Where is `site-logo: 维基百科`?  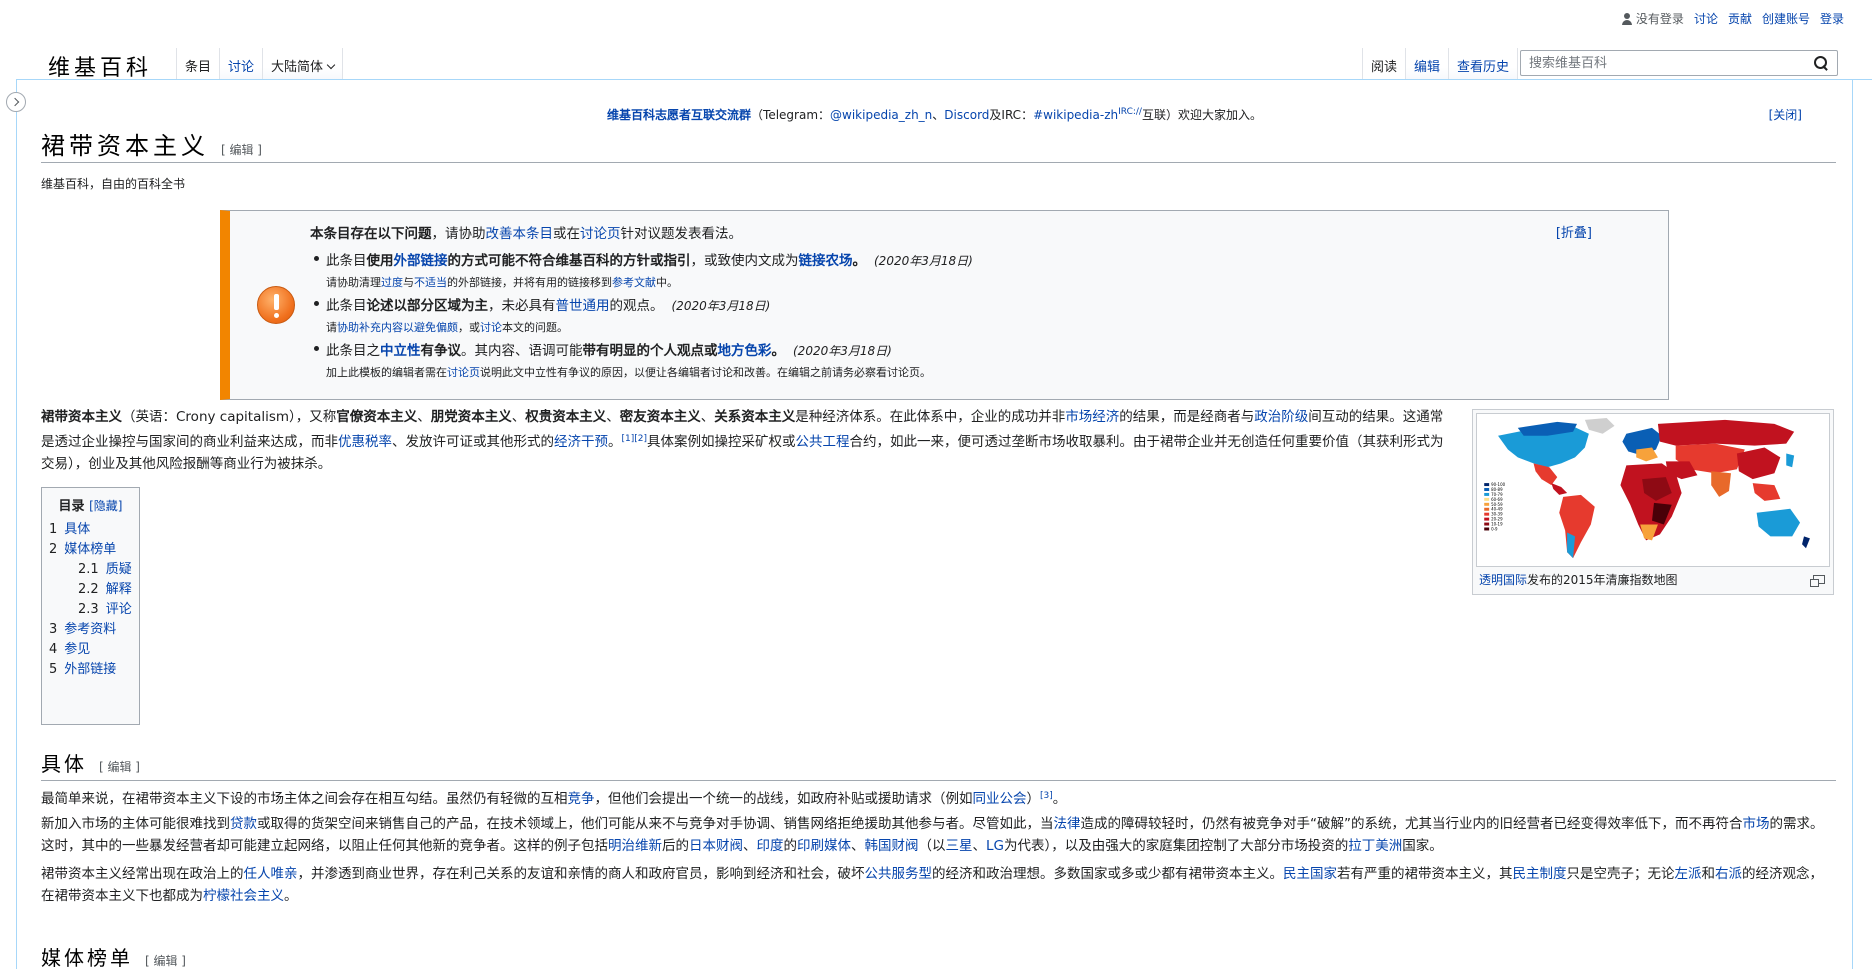 site-logo: 维基百科 is located at coordinates (100, 66).